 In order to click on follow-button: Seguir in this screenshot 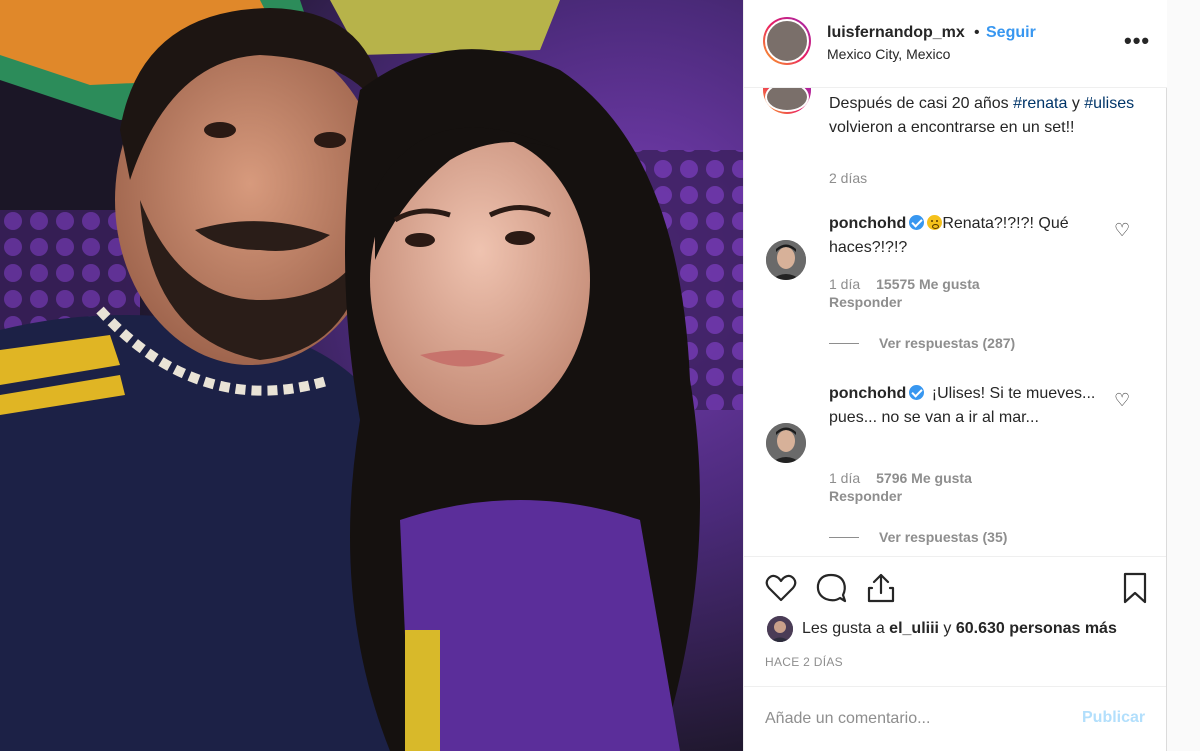, I will do `click(1011, 33)`.